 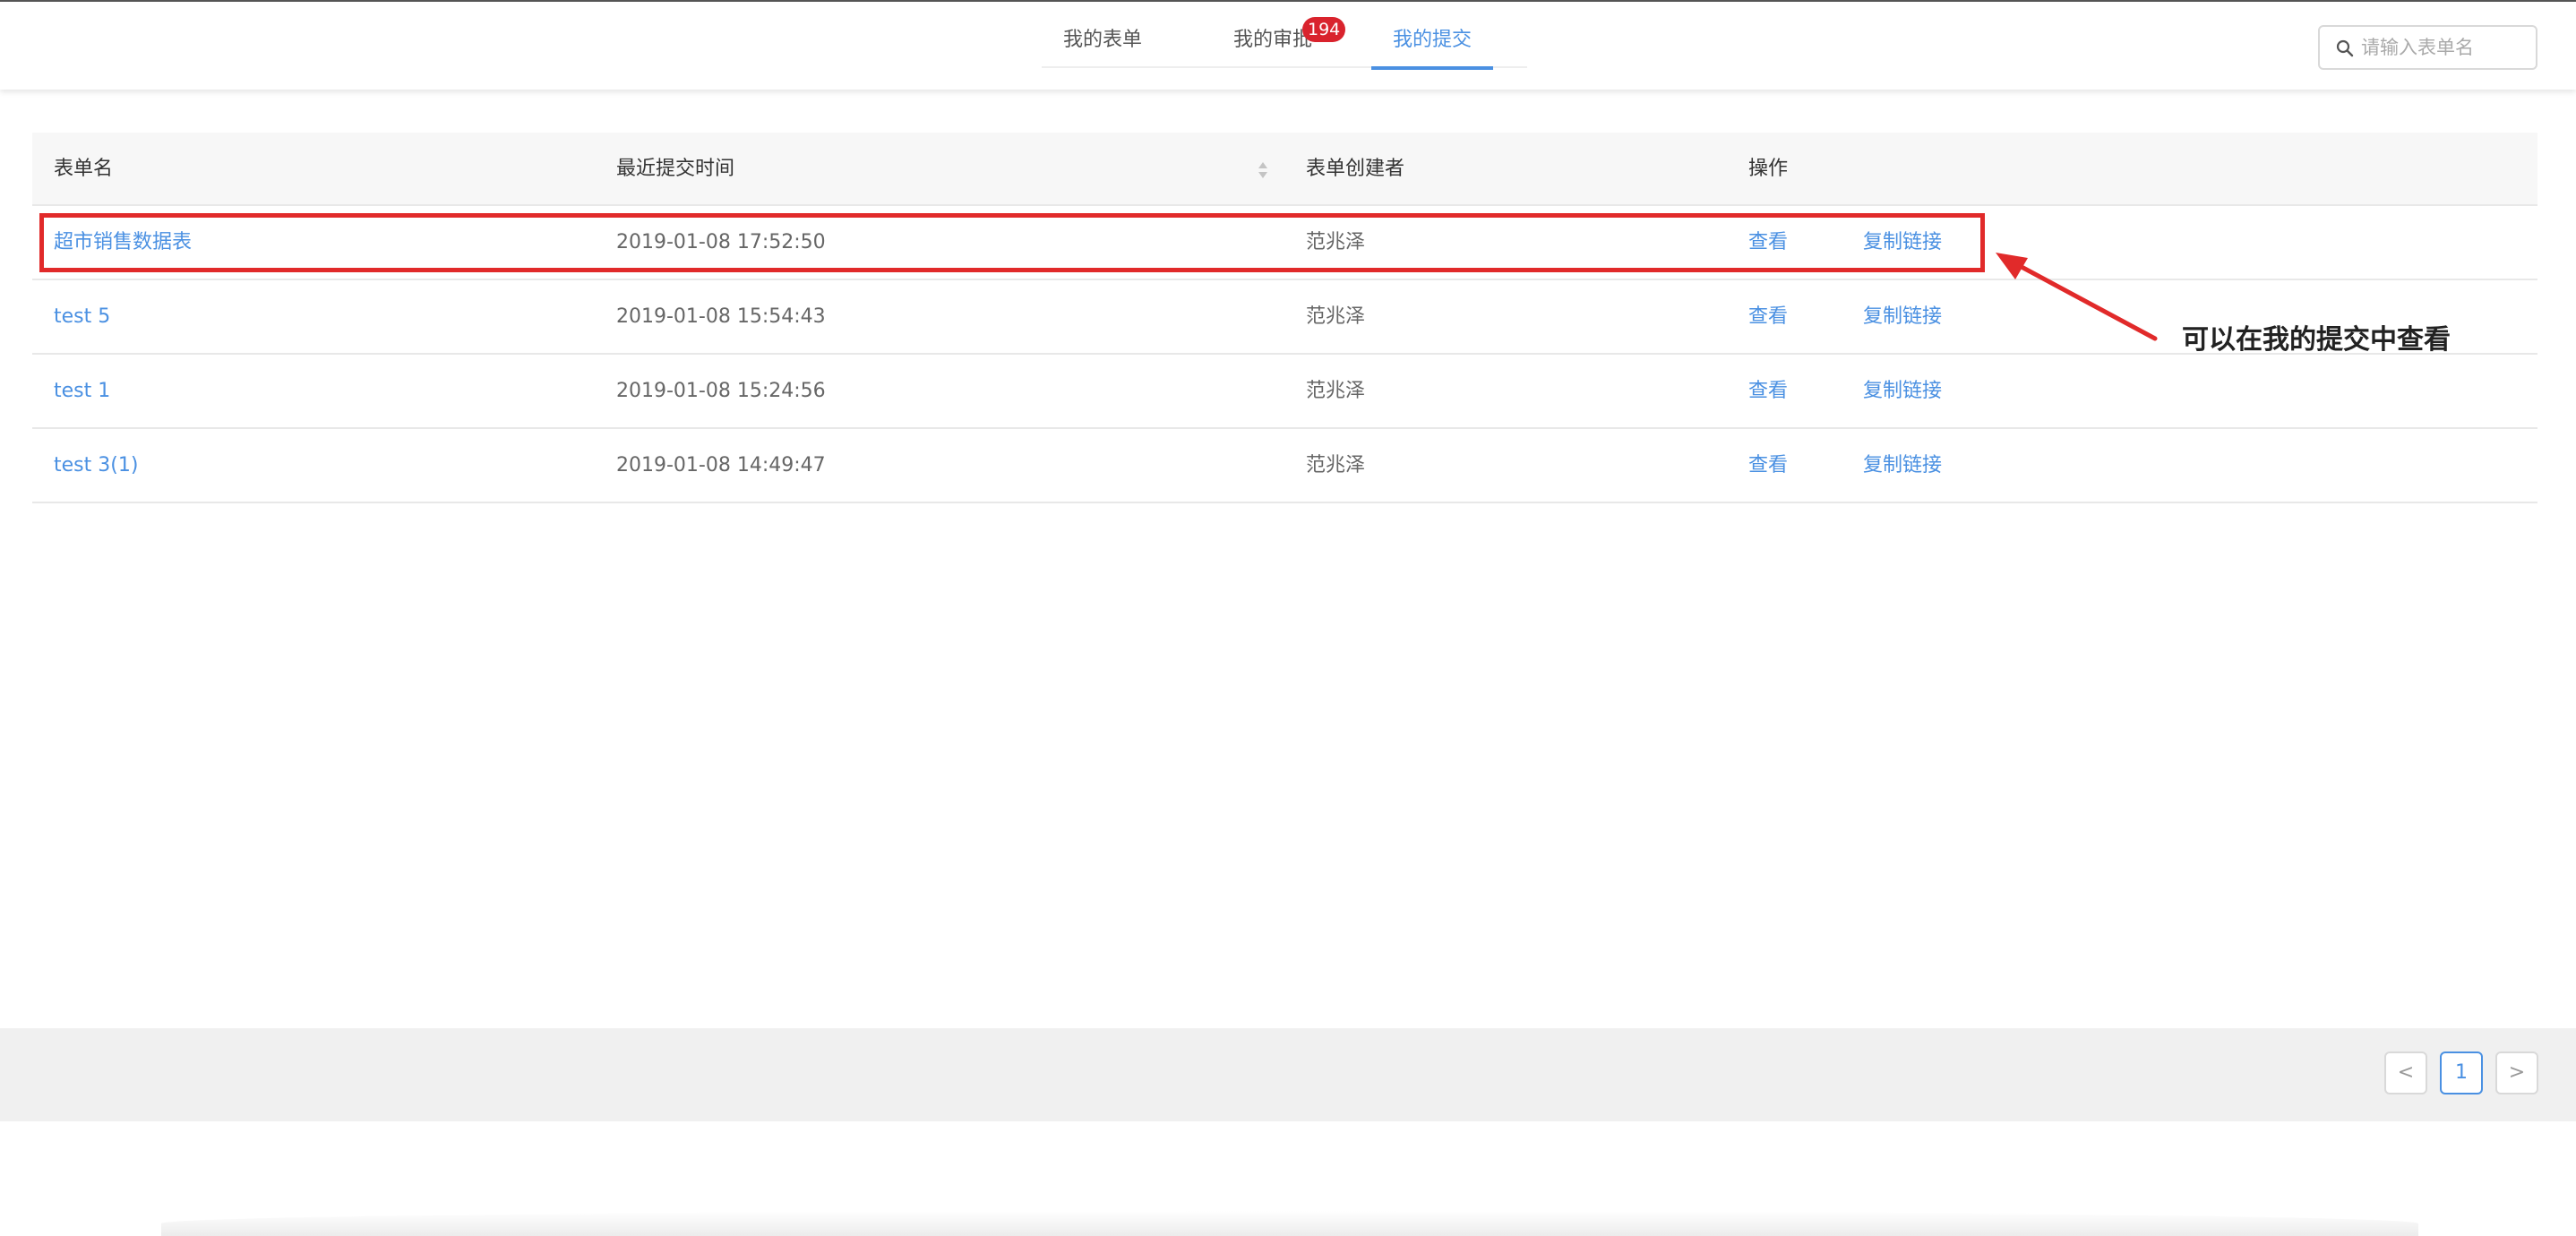 I want to click on pagination-page-1: 1, so click(x=2461, y=1072).